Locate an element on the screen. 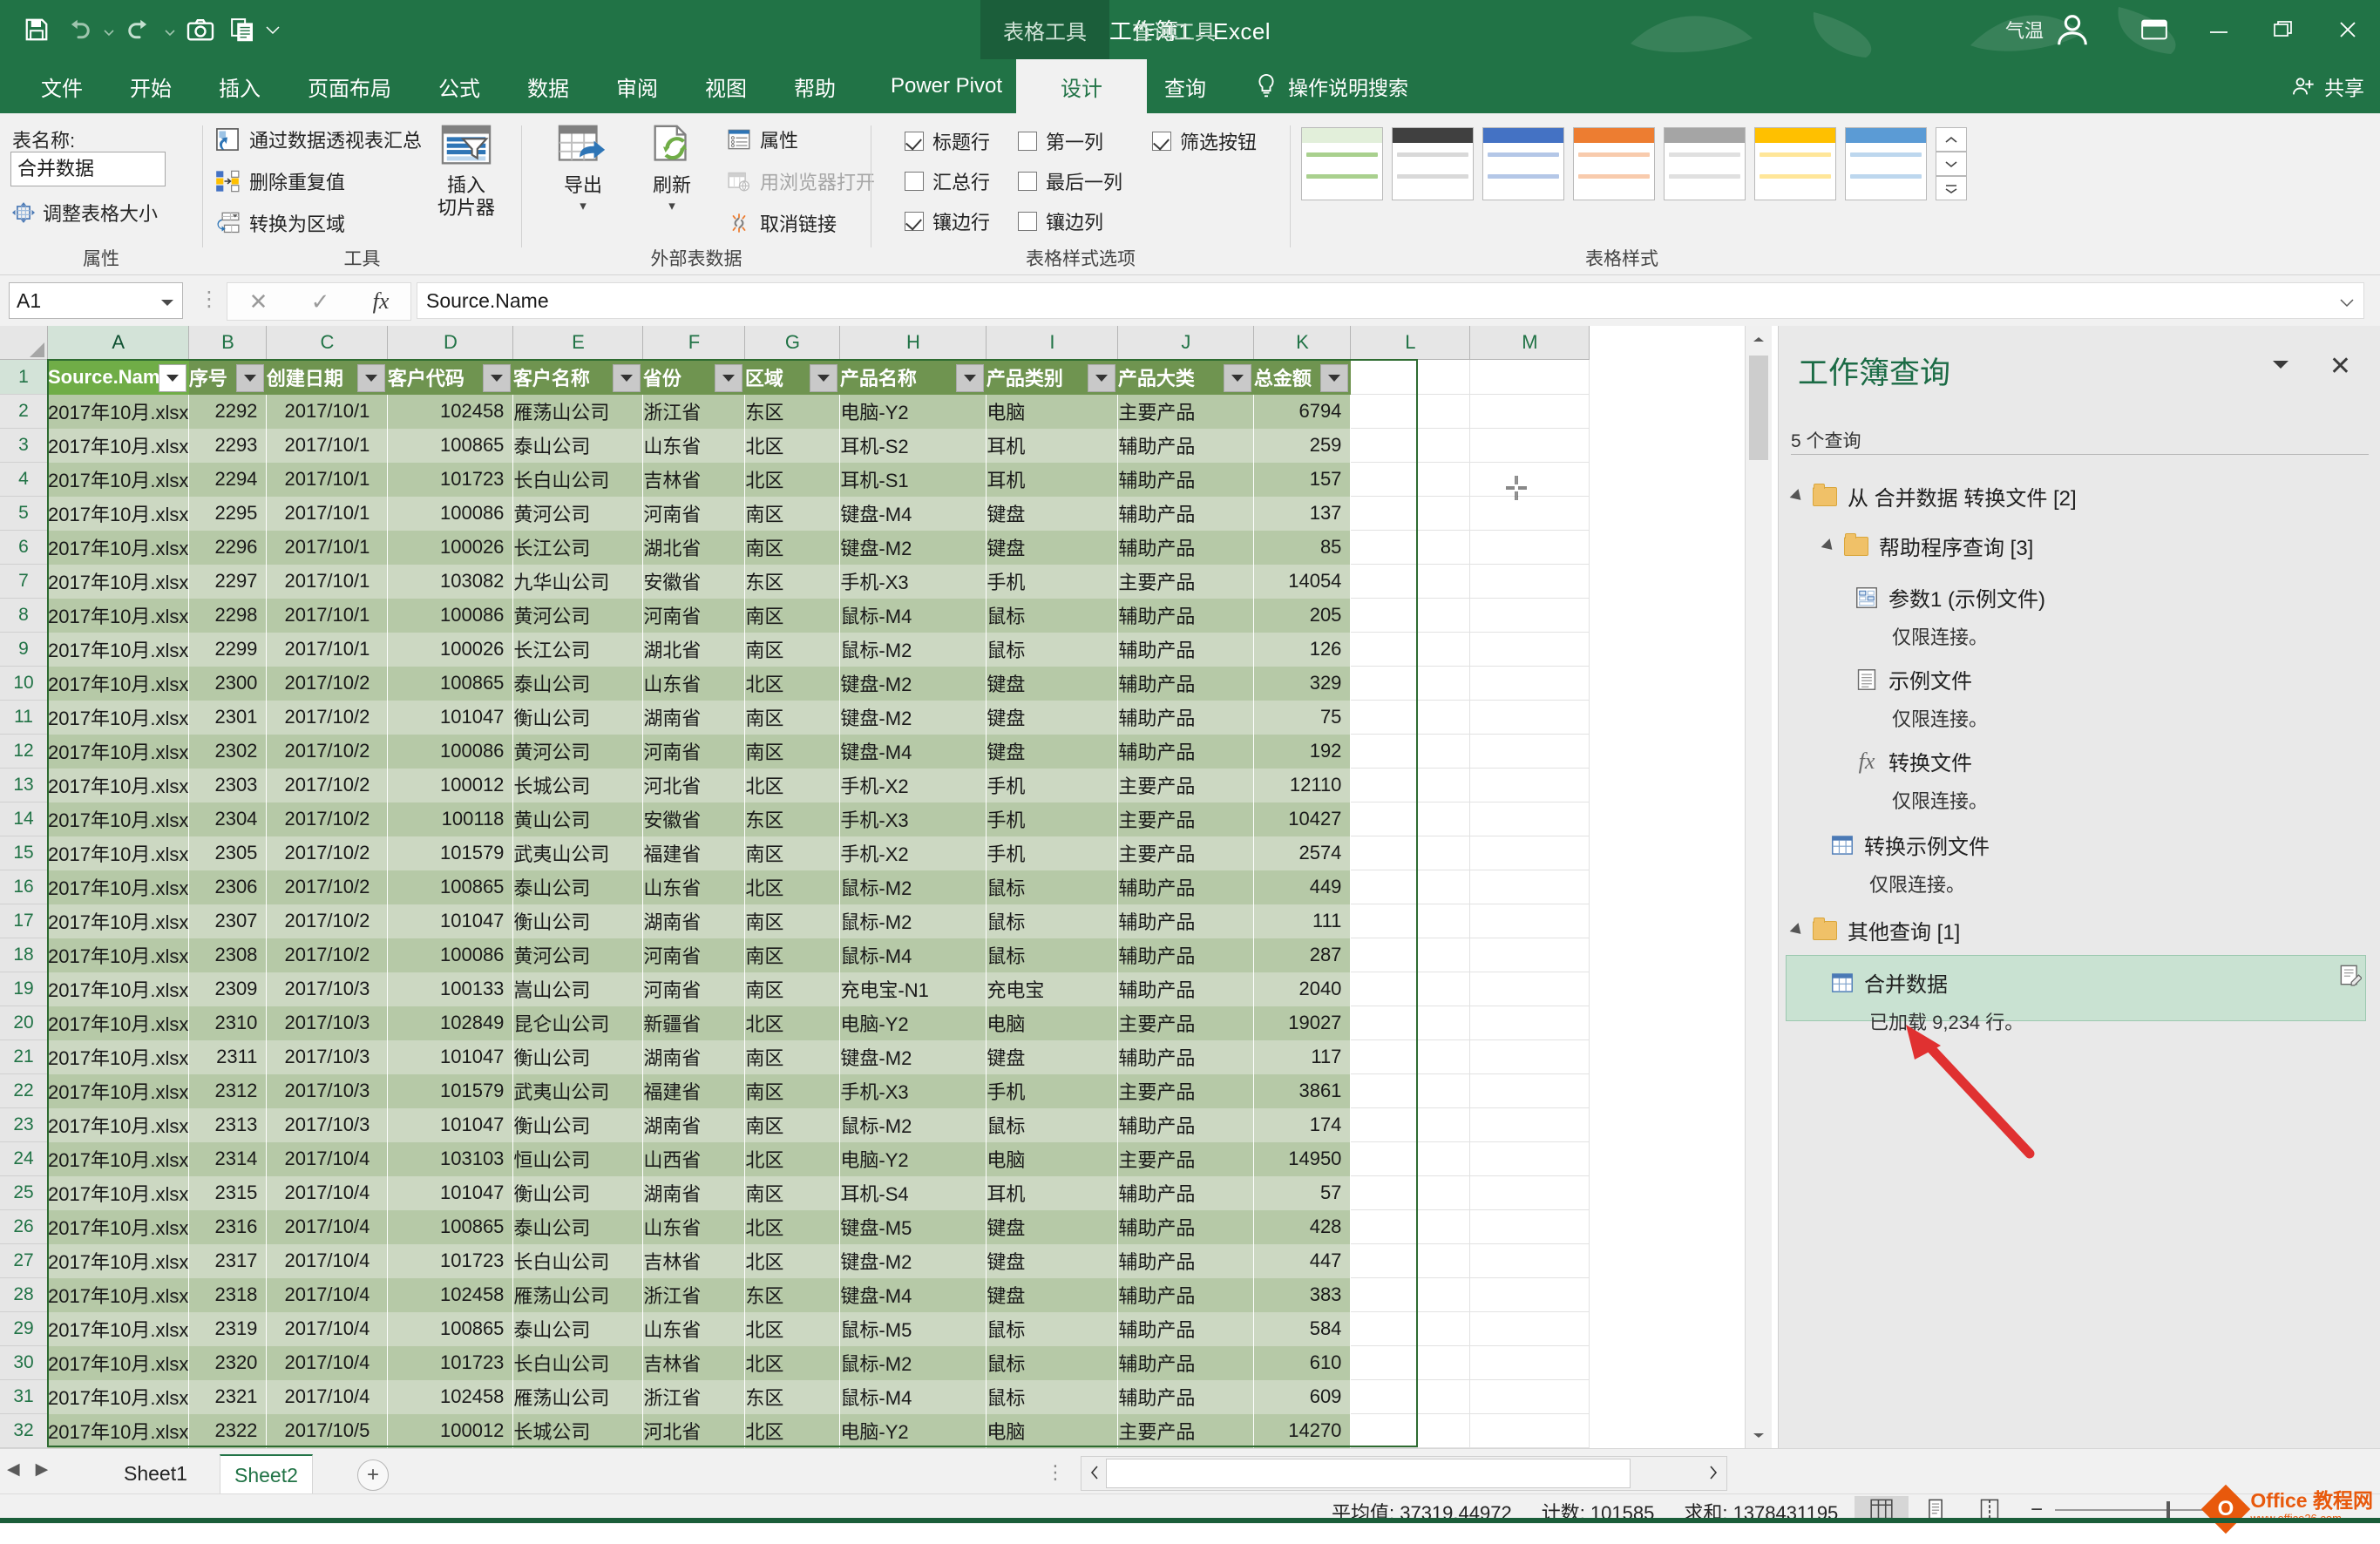 This screenshot has width=2380, height=1544. banded-columns-checkbox-box is located at coordinates (1027, 222).